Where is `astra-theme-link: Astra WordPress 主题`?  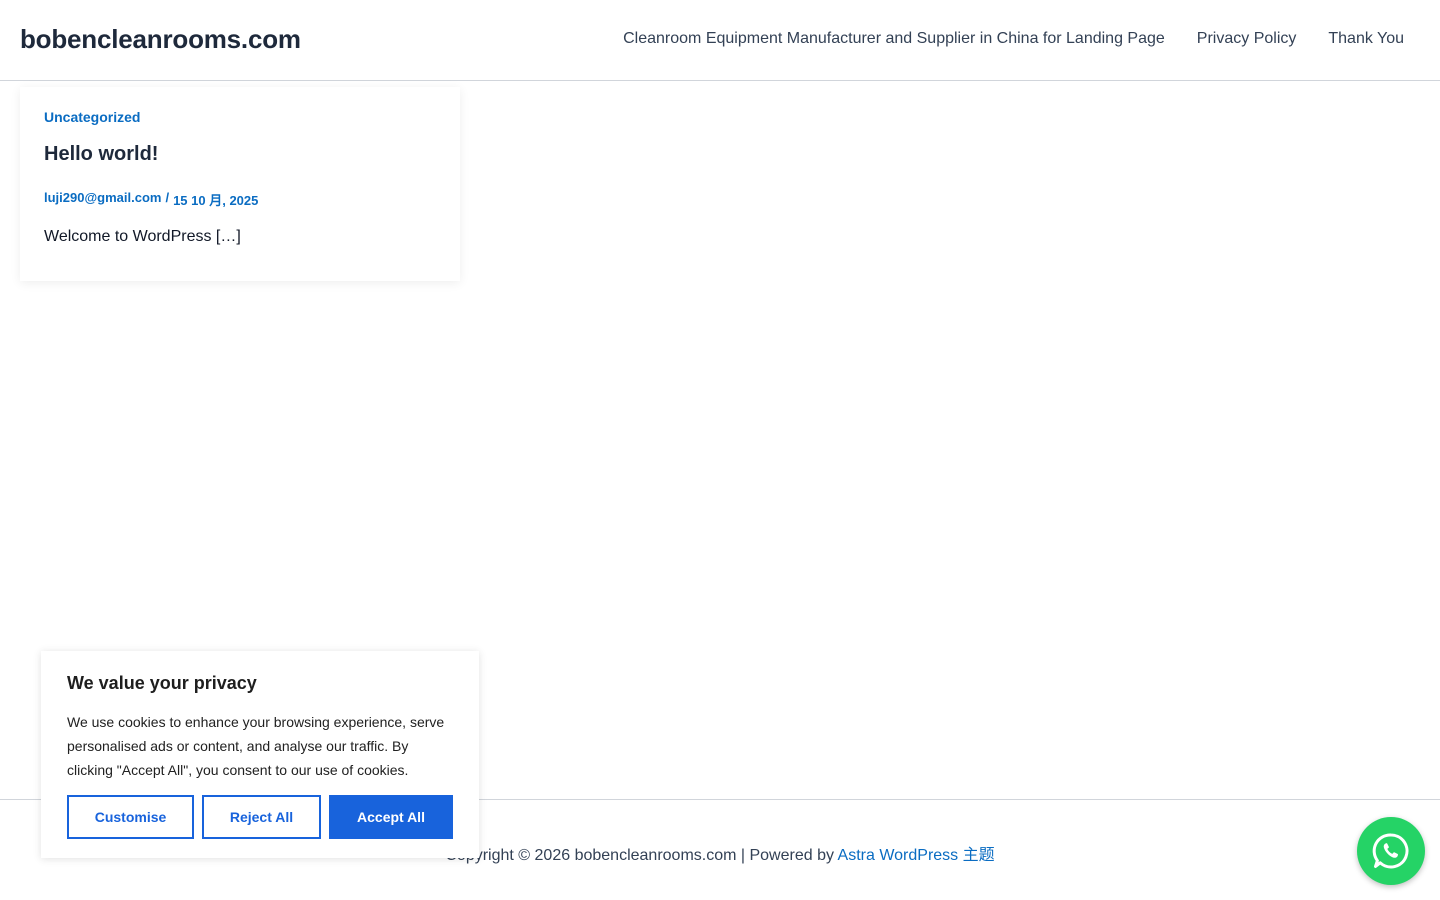
astra-theme-link: Astra WordPress 主题 is located at coordinates (916, 855).